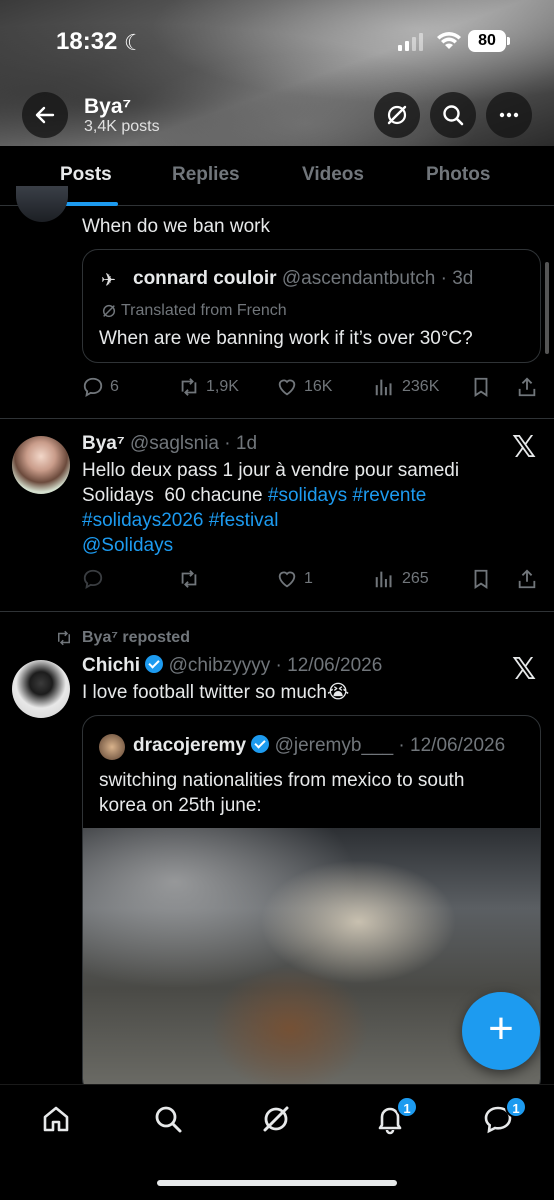 The image size is (554, 1200). I want to click on reply-button, so click(93, 579).